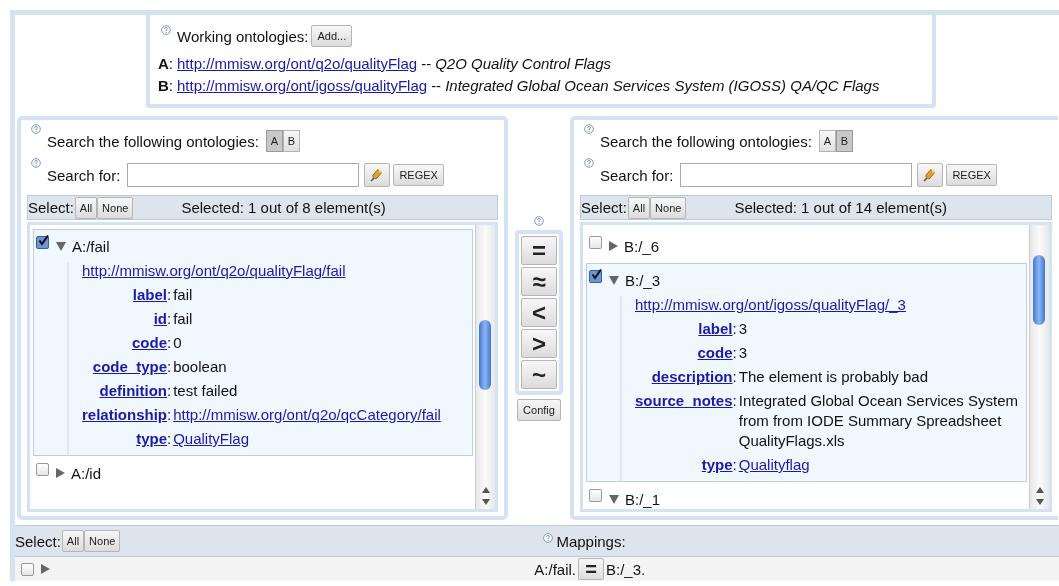 Image resolution: width=1059 pixels, height=586 pixels. Describe the element at coordinates (539, 410) in the screenshot. I see `config-button: Config` at that location.